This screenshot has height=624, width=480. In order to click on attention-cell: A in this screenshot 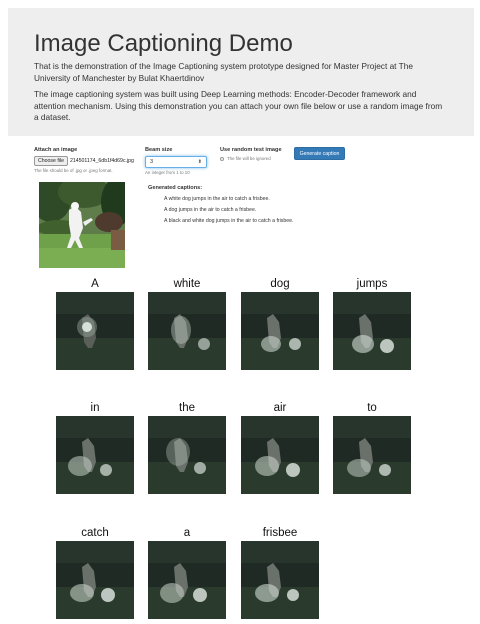, I will do `click(95, 323)`.